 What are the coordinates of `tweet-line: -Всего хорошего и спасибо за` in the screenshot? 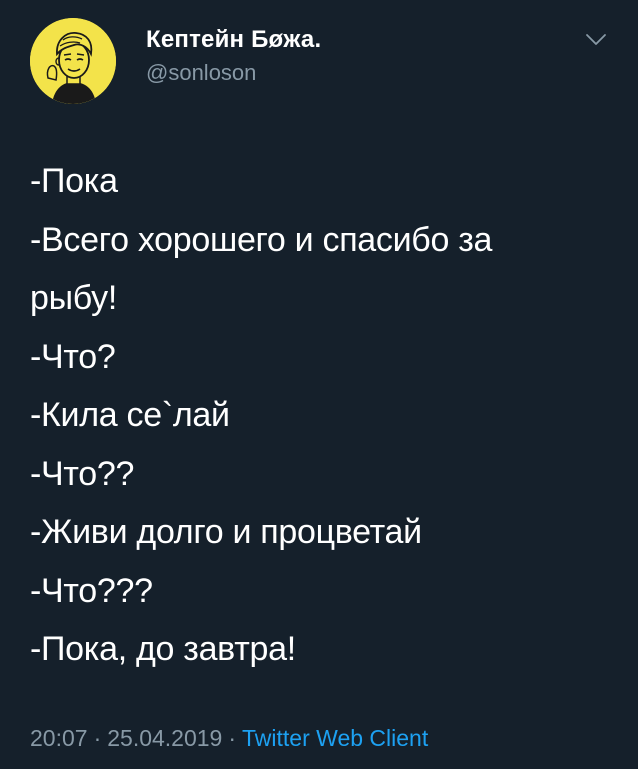 It's located at (261, 239).